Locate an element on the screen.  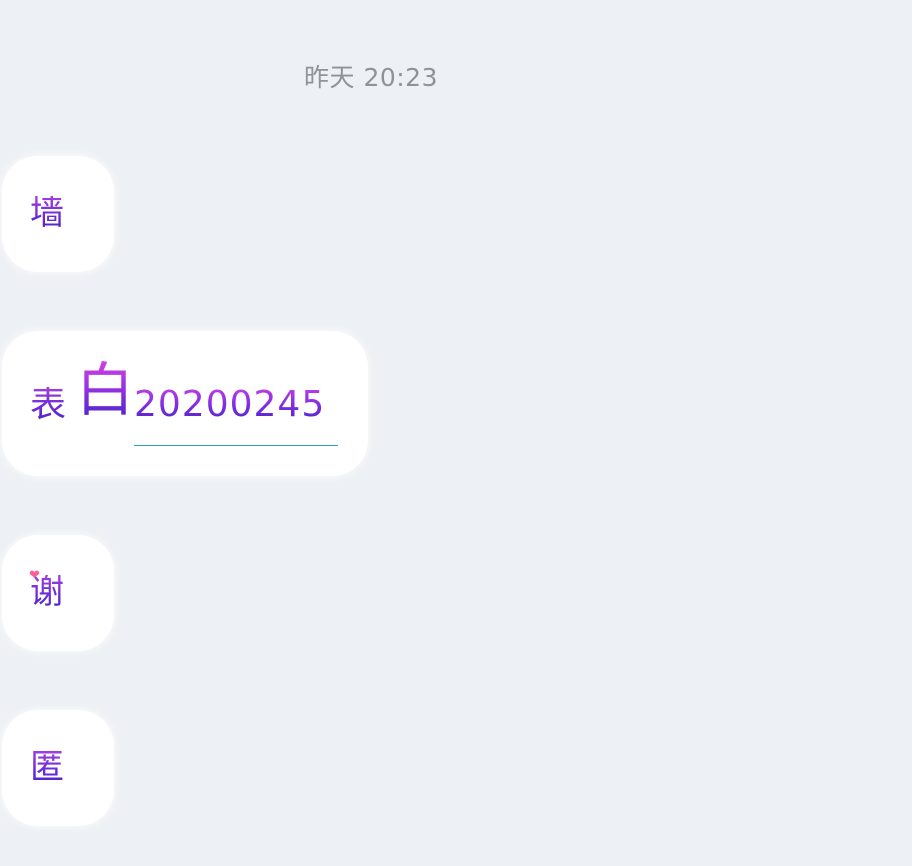
message-text: 匿 is located at coordinates (47, 767).